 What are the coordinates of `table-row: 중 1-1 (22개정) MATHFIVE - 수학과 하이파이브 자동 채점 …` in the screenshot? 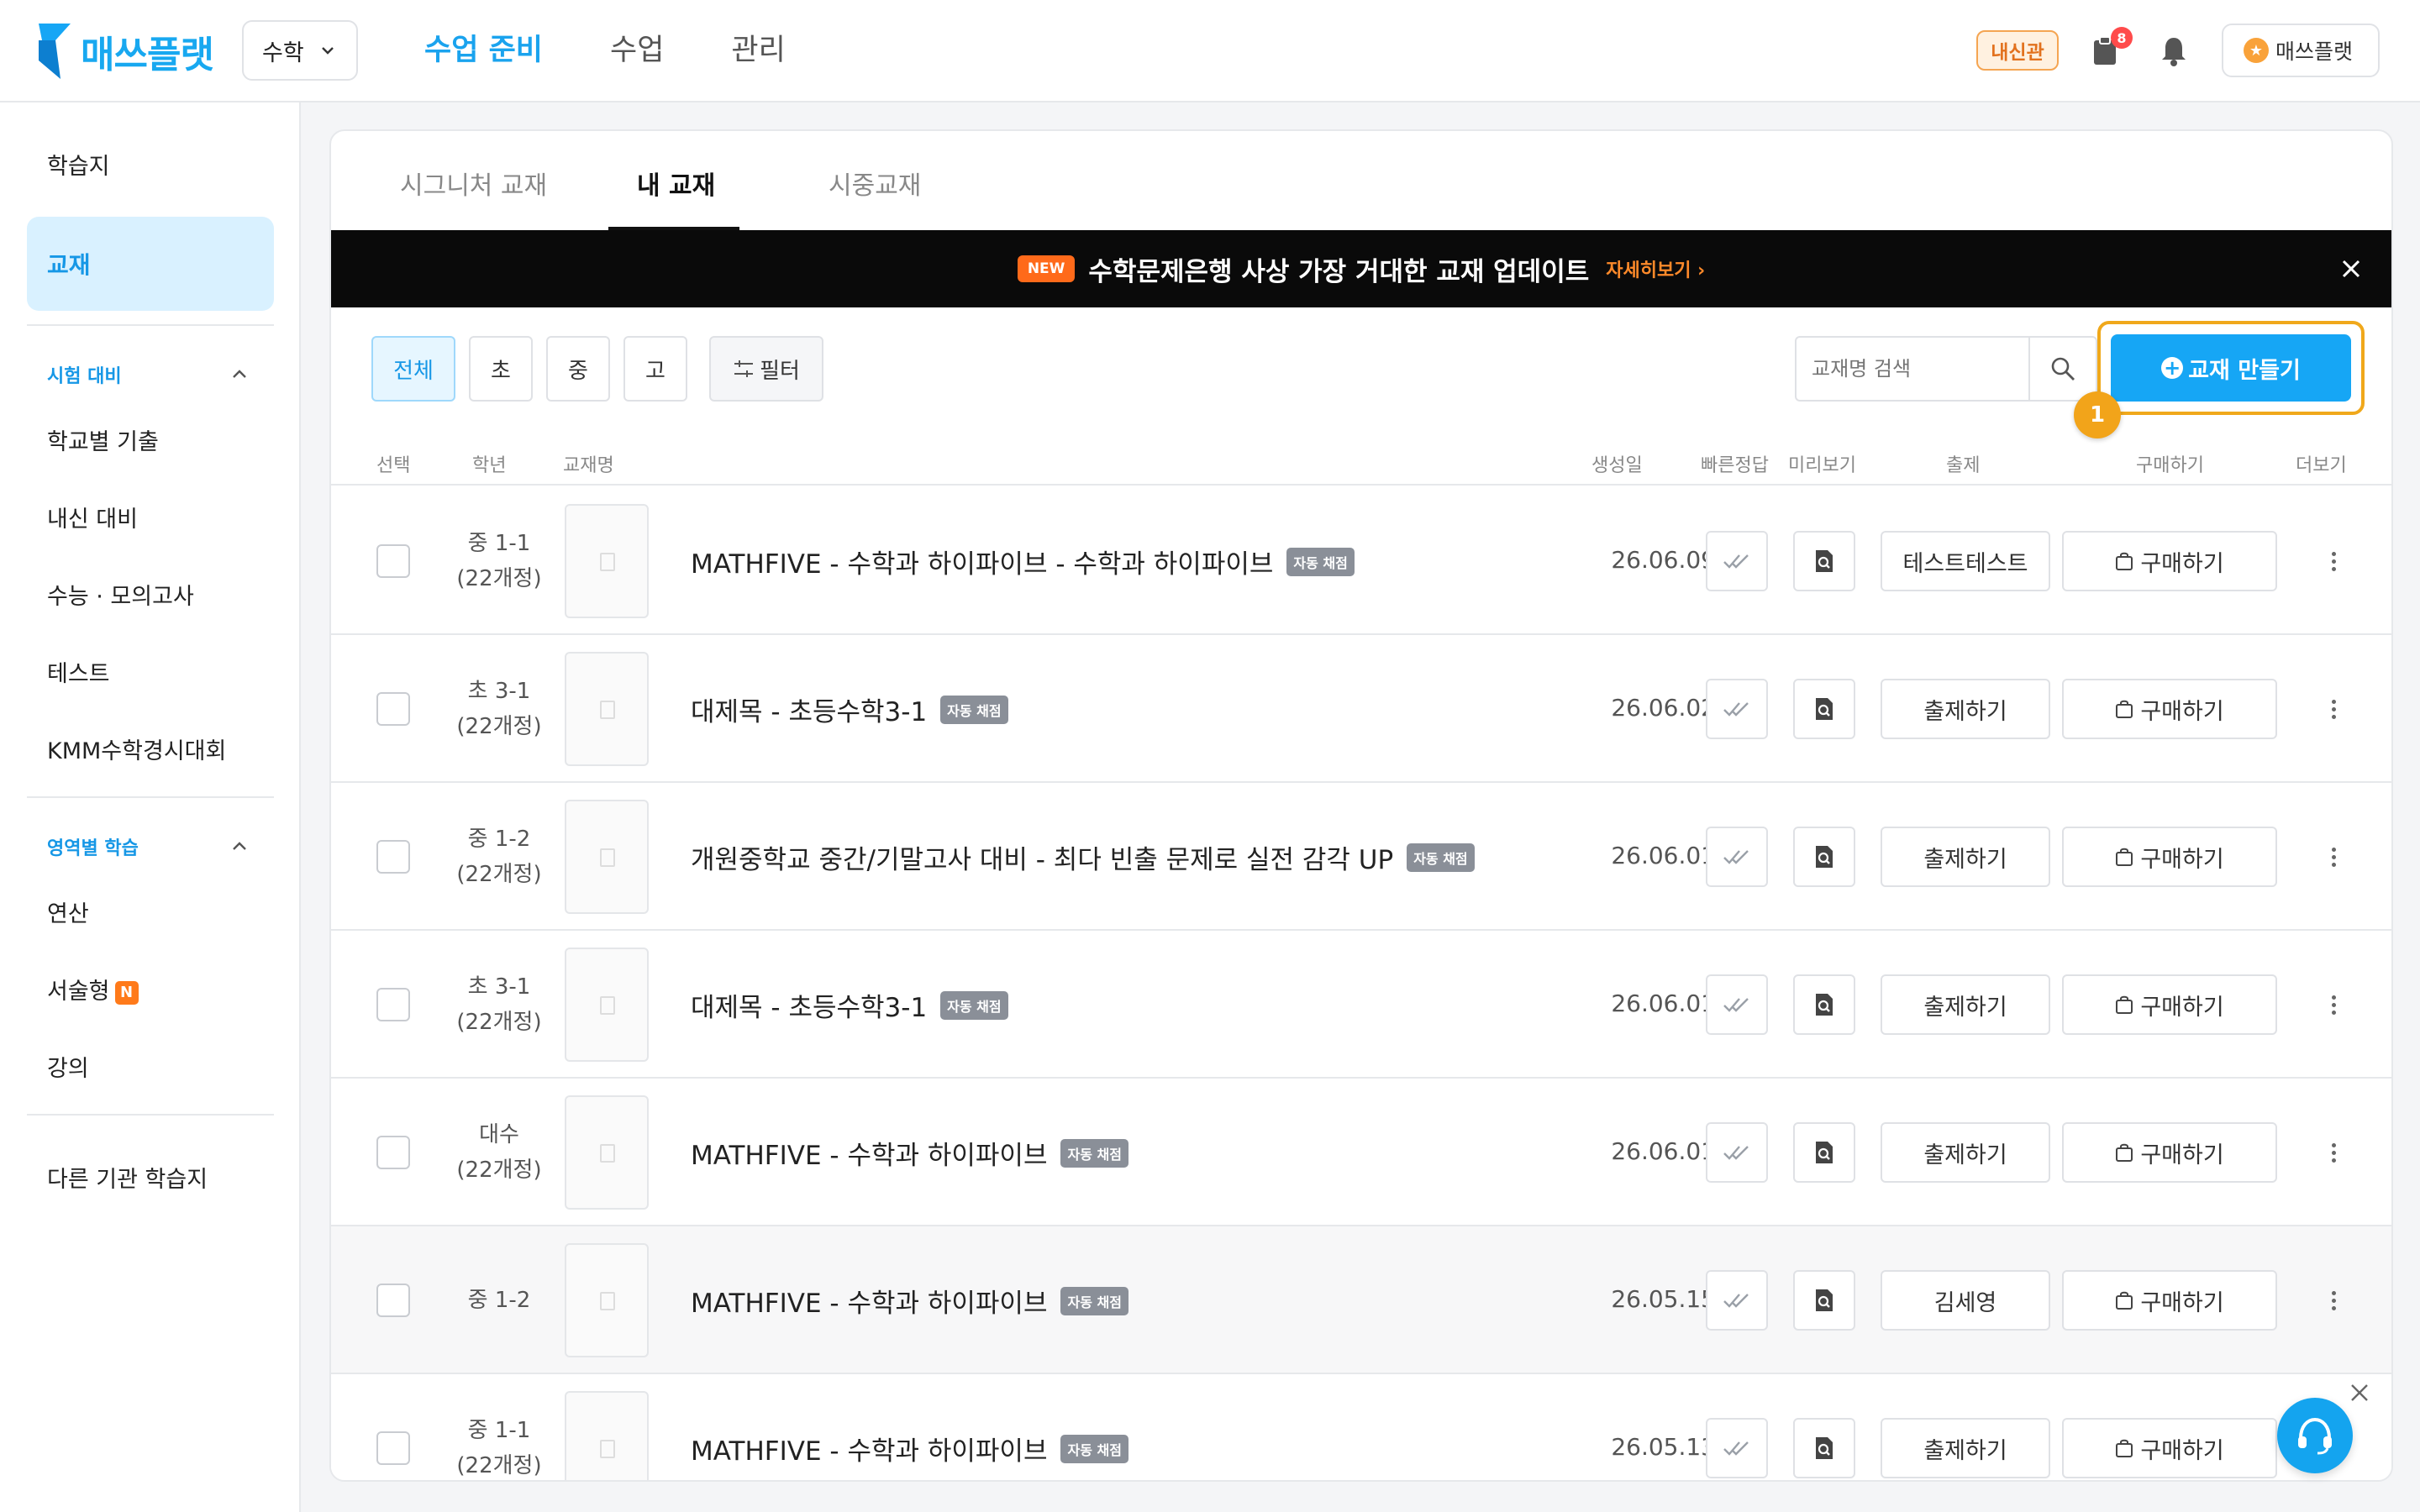 It's located at (1361, 1427).